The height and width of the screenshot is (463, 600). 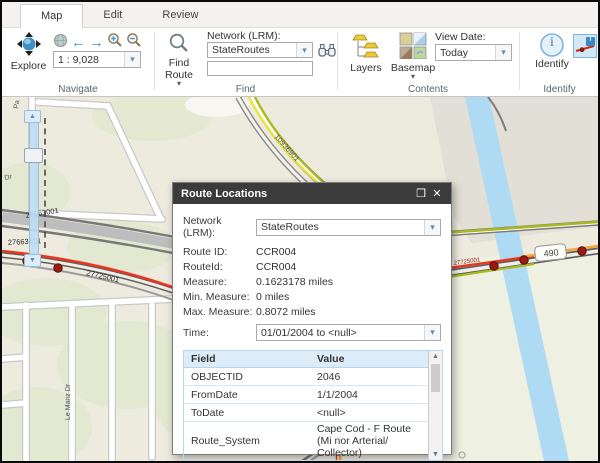 What do you see at coordinates (331, 359) in the screenshot?
I see `header-value: Value` at bounding box center [331, 359].